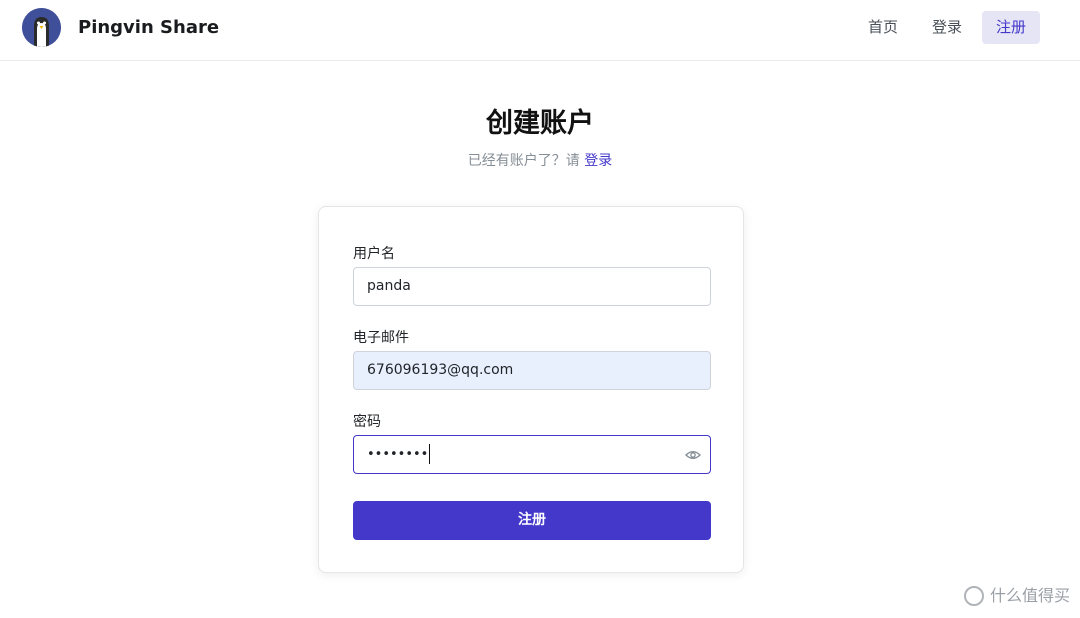  Describe the element at coordinates (540, 30) in the screenshot. I see `top-header: Pingvin Share 首页 登录 注册` at that location.